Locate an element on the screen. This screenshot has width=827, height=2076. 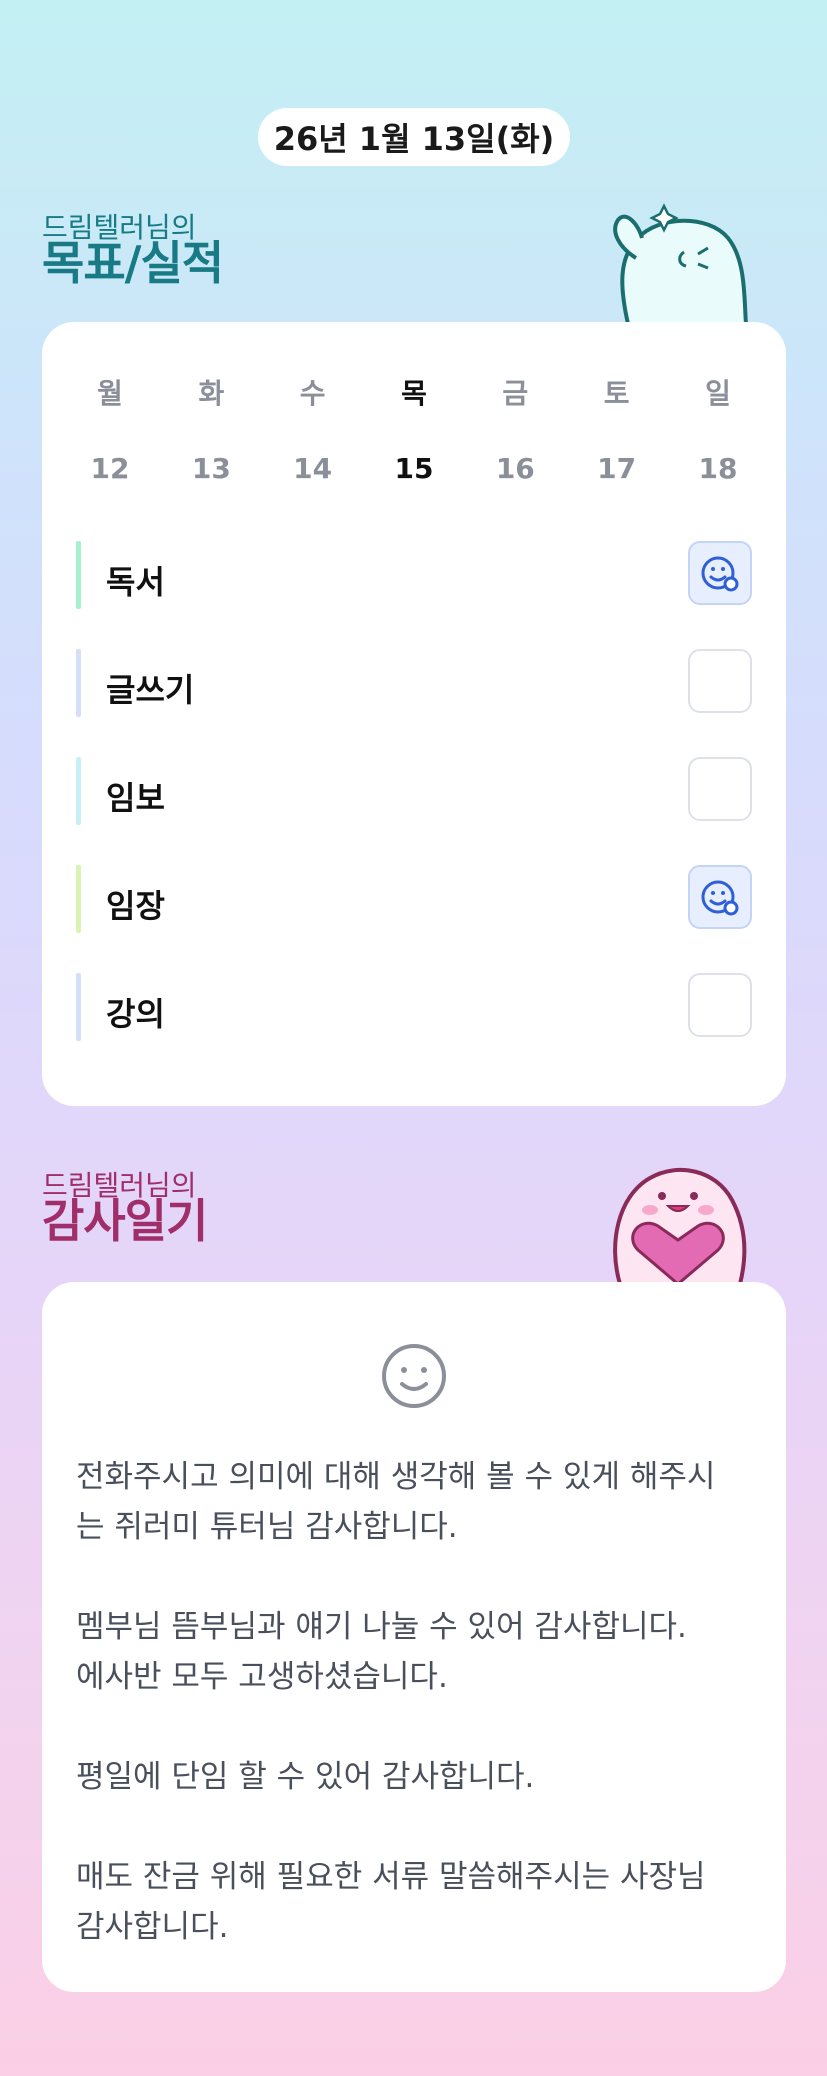
goal-item: 임장 is located at coordinates (414, 899).